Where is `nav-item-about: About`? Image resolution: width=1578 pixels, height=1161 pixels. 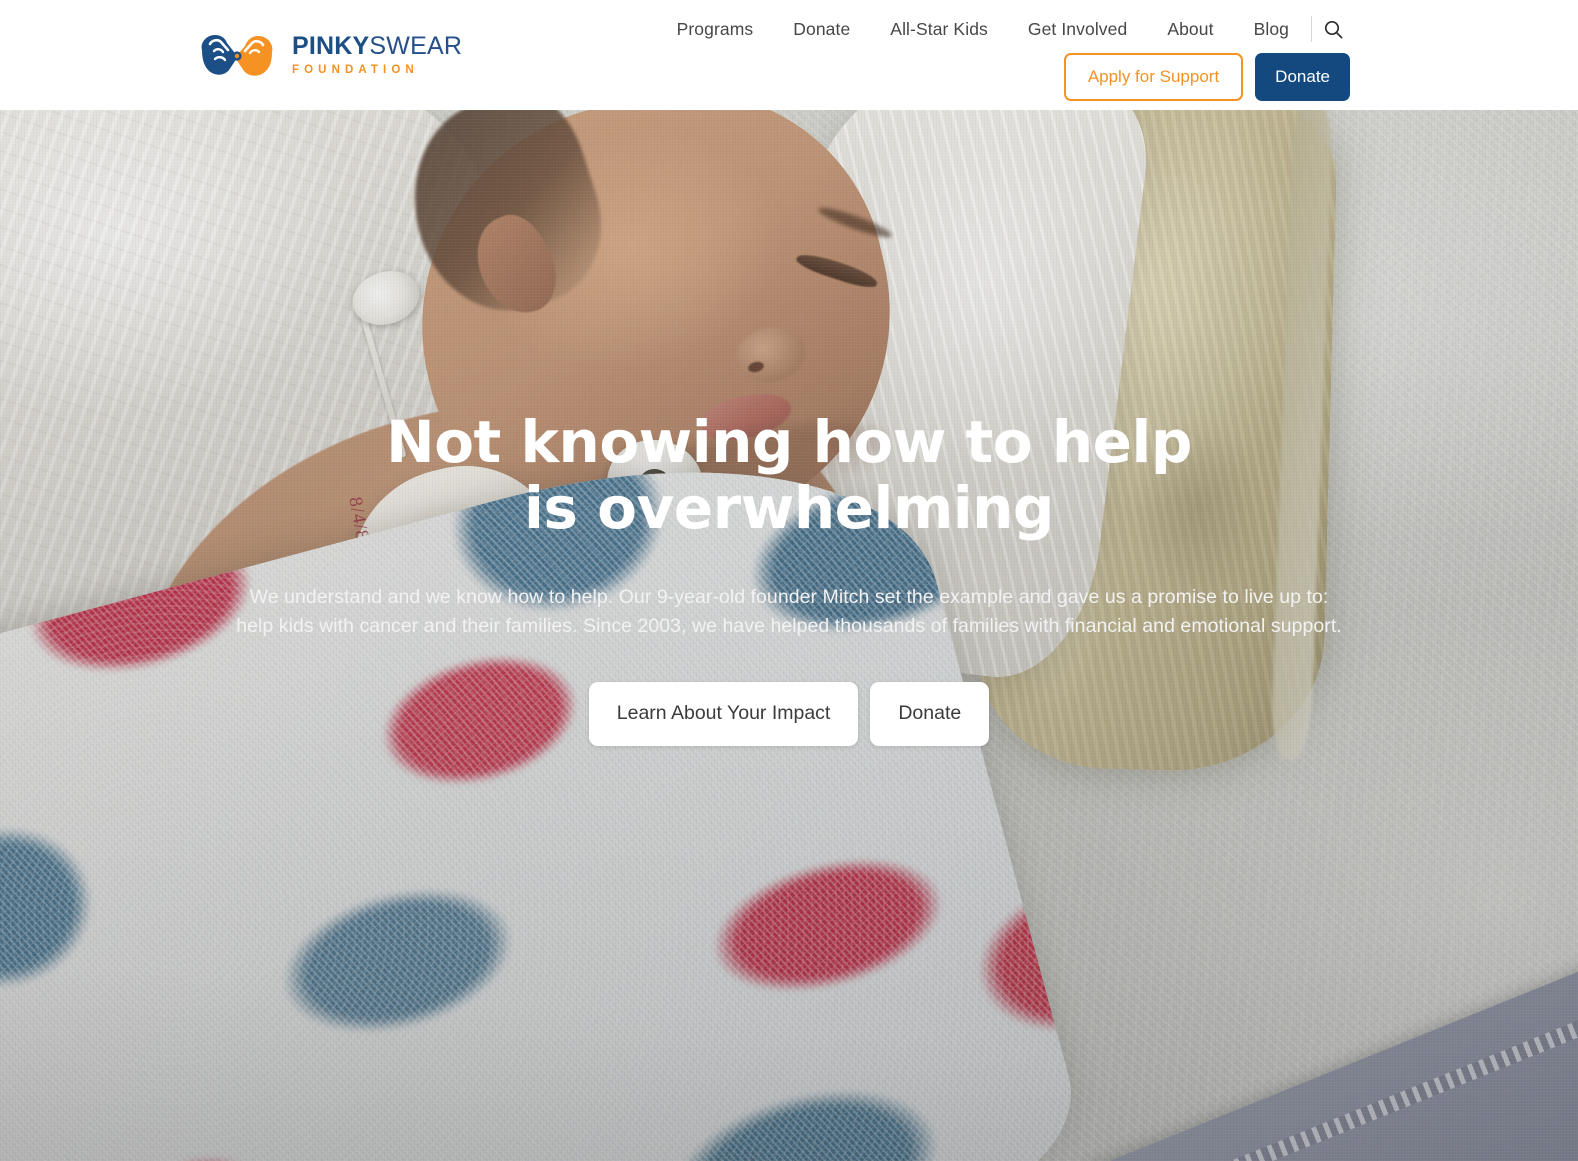
nav-item-about: About is located at coordinates (1190, 29).